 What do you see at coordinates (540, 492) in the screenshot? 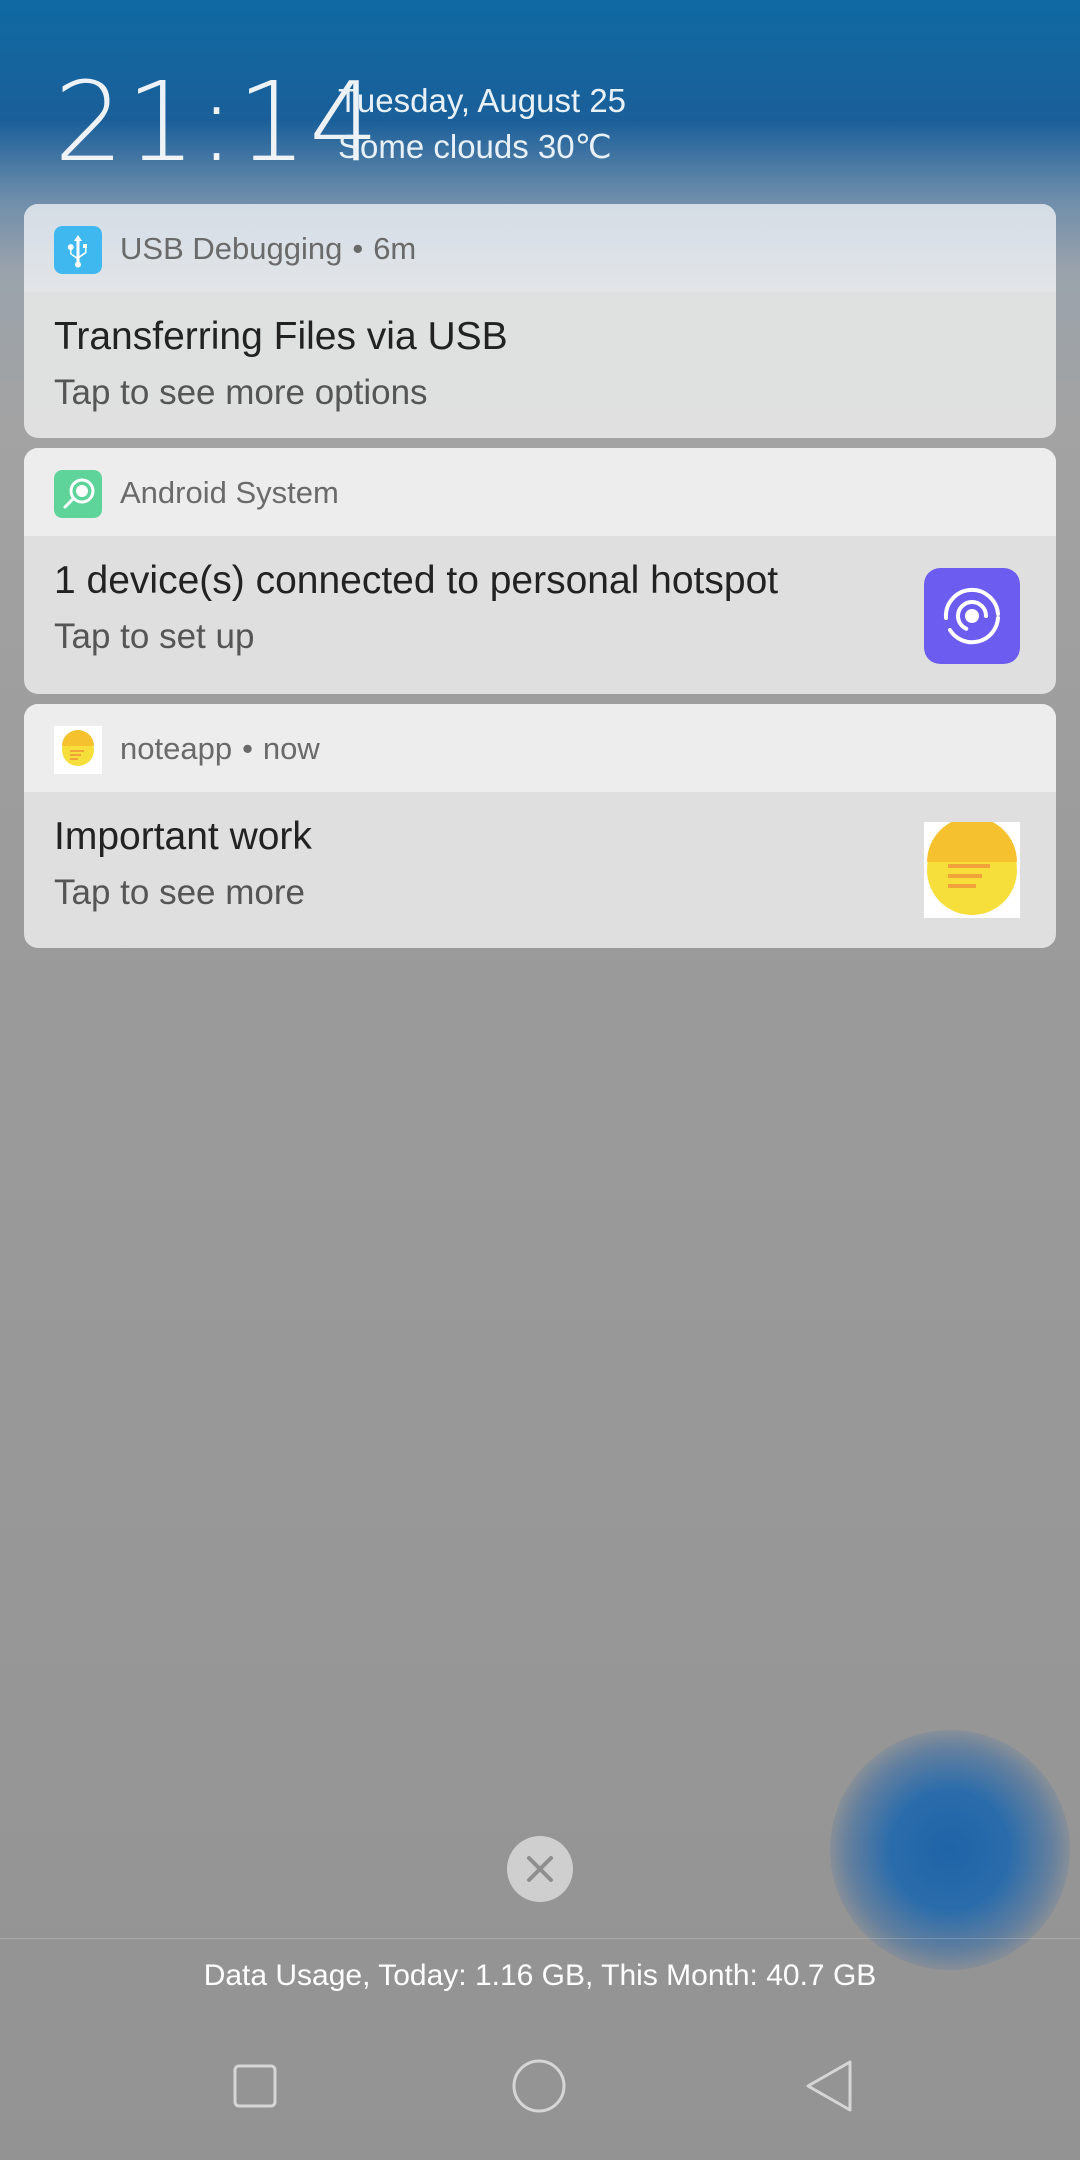
I see `notification-header: Android System` at bounding box center [540, 492].